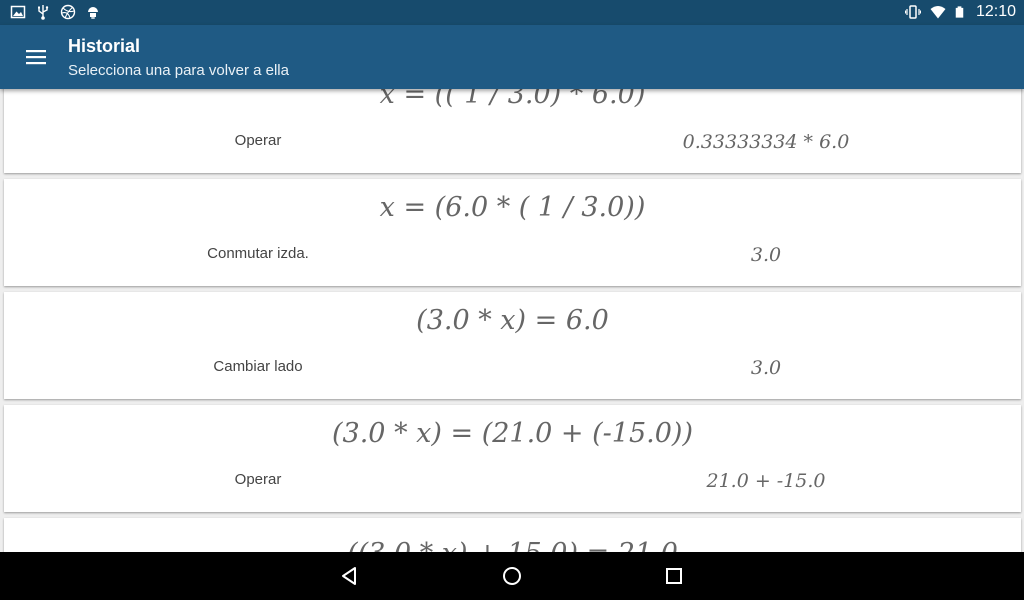  Describe the element at coordinates (766, 142) in the screenshot. I see `history-result: 0.33333334 * 6.0` at that location.